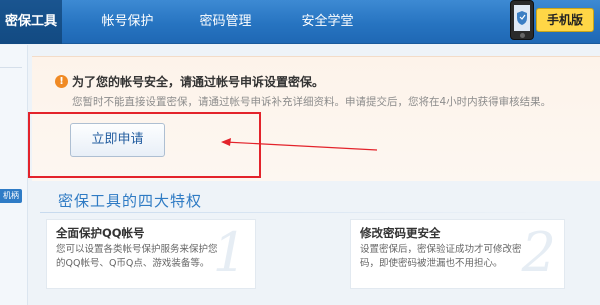 Image resolution: width=600 pixels, height=305 pixels. What do you see at coordinates (198, 82) in the screenshot?
I see `notice-title: 为了您的帐号安全，请通过帐号申诉设置密保。` at bounding box center [198, 82].